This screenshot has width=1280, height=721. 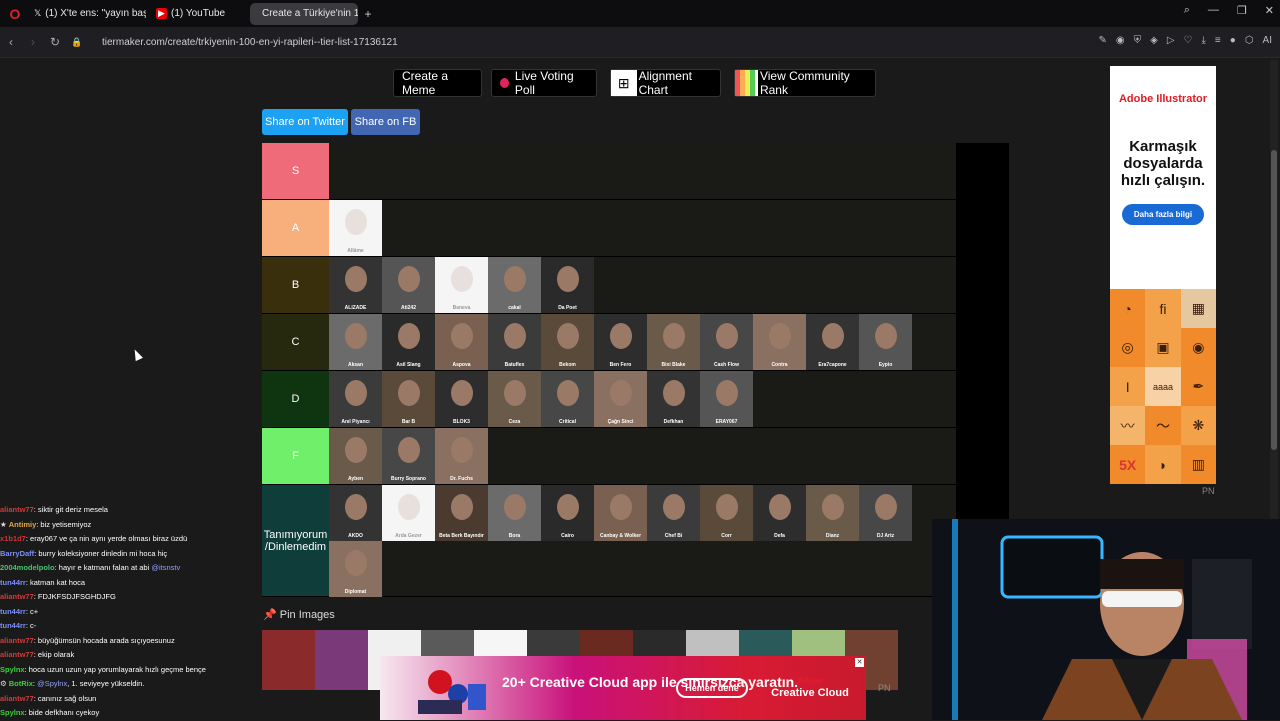 I want to click on tier-item: Chef Bi, so click(x=673, y=513).